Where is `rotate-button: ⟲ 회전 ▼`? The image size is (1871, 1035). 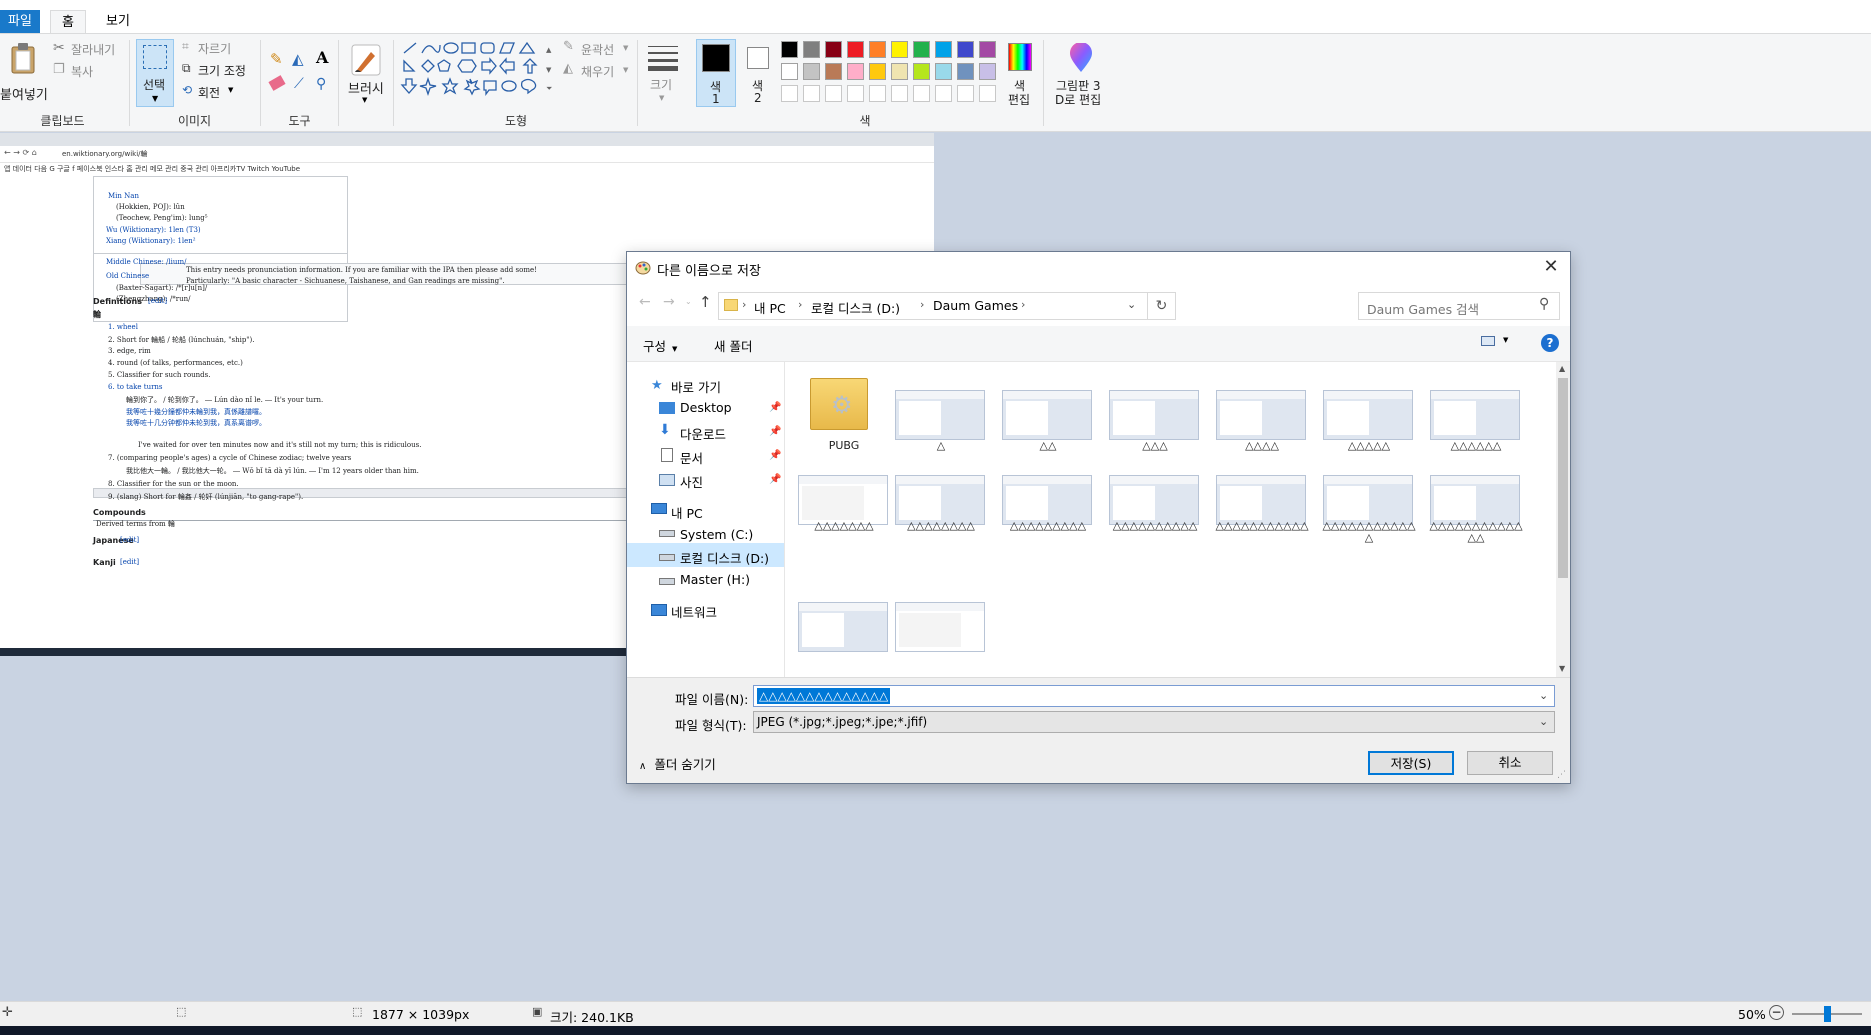 rotate-button: ⟲ 회전 ▼ is located at coordinates (217, 92).